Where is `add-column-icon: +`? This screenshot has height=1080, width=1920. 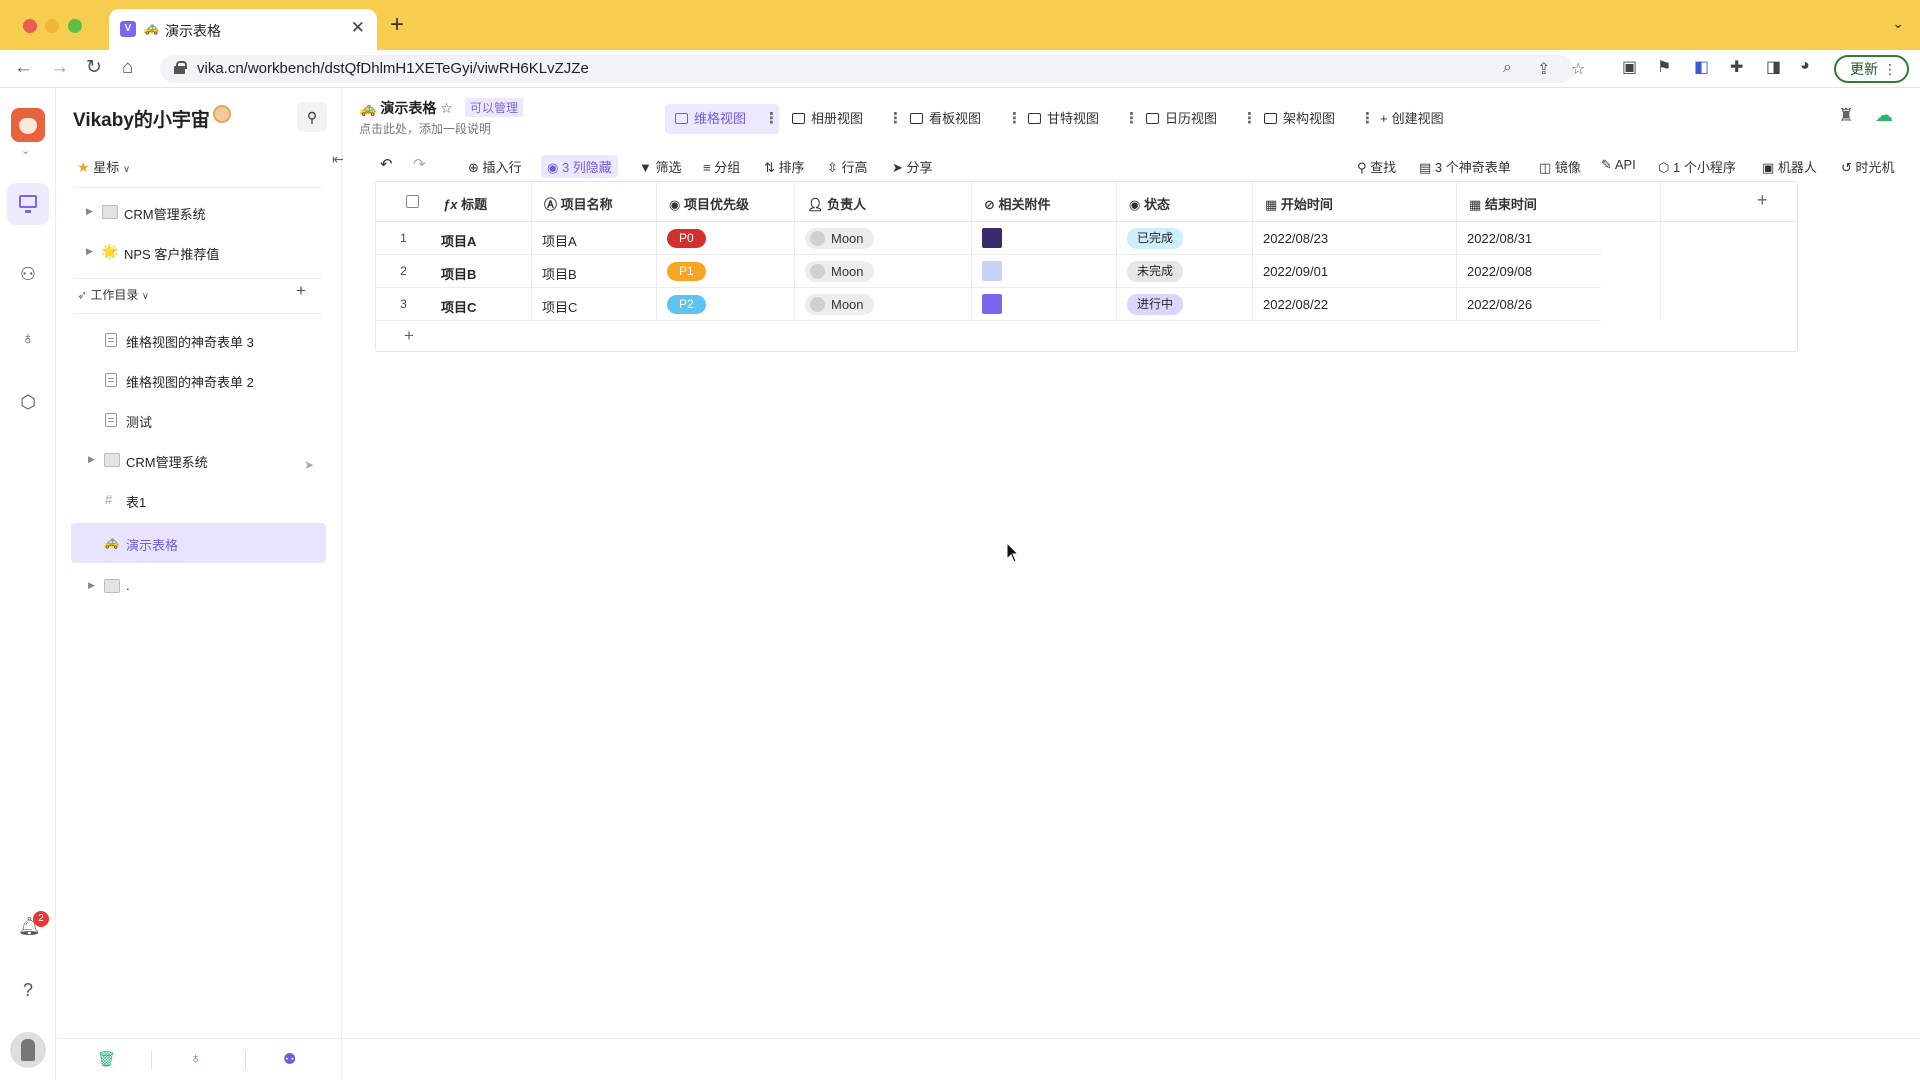 add-column-icon: + is located at coordinates (1762, 200).